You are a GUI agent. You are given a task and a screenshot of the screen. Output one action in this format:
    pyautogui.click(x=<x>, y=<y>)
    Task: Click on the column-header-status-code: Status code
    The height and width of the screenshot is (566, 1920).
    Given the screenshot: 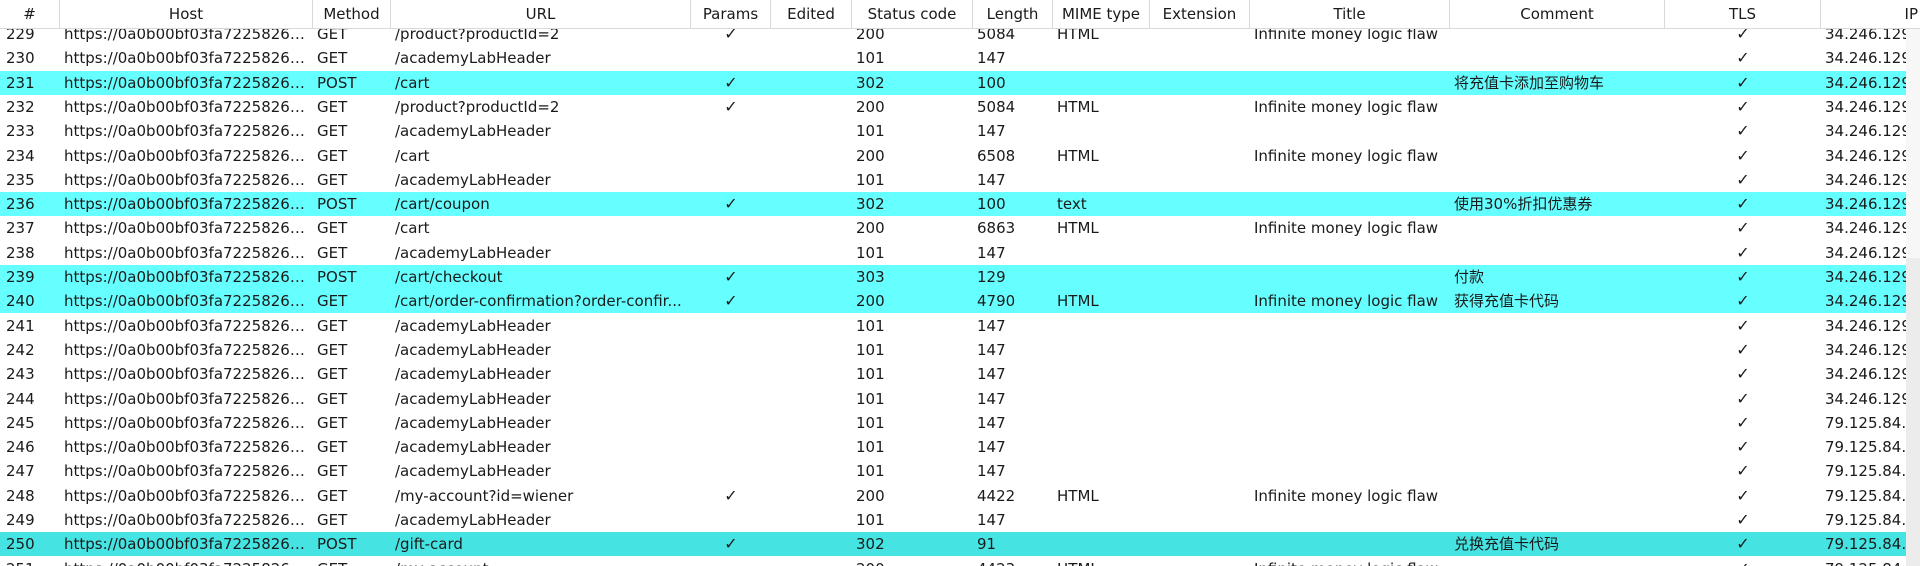 What is the action you would take?
    pyautogui.click(x=912, y=14)
    